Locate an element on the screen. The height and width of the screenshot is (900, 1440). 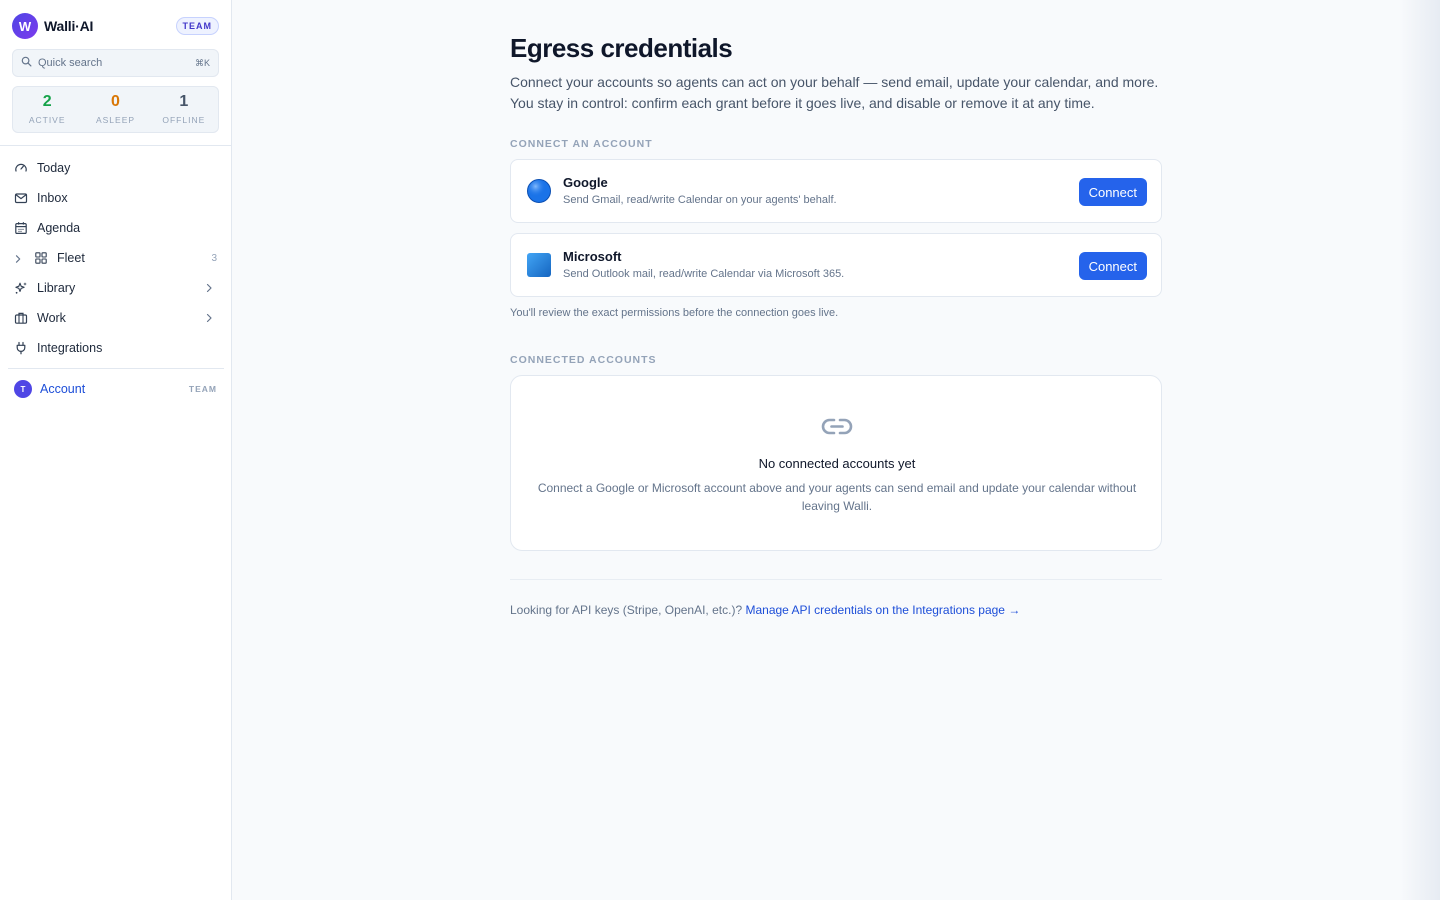
account-menu: T Account TEAM is located at coordinates (115, 389).